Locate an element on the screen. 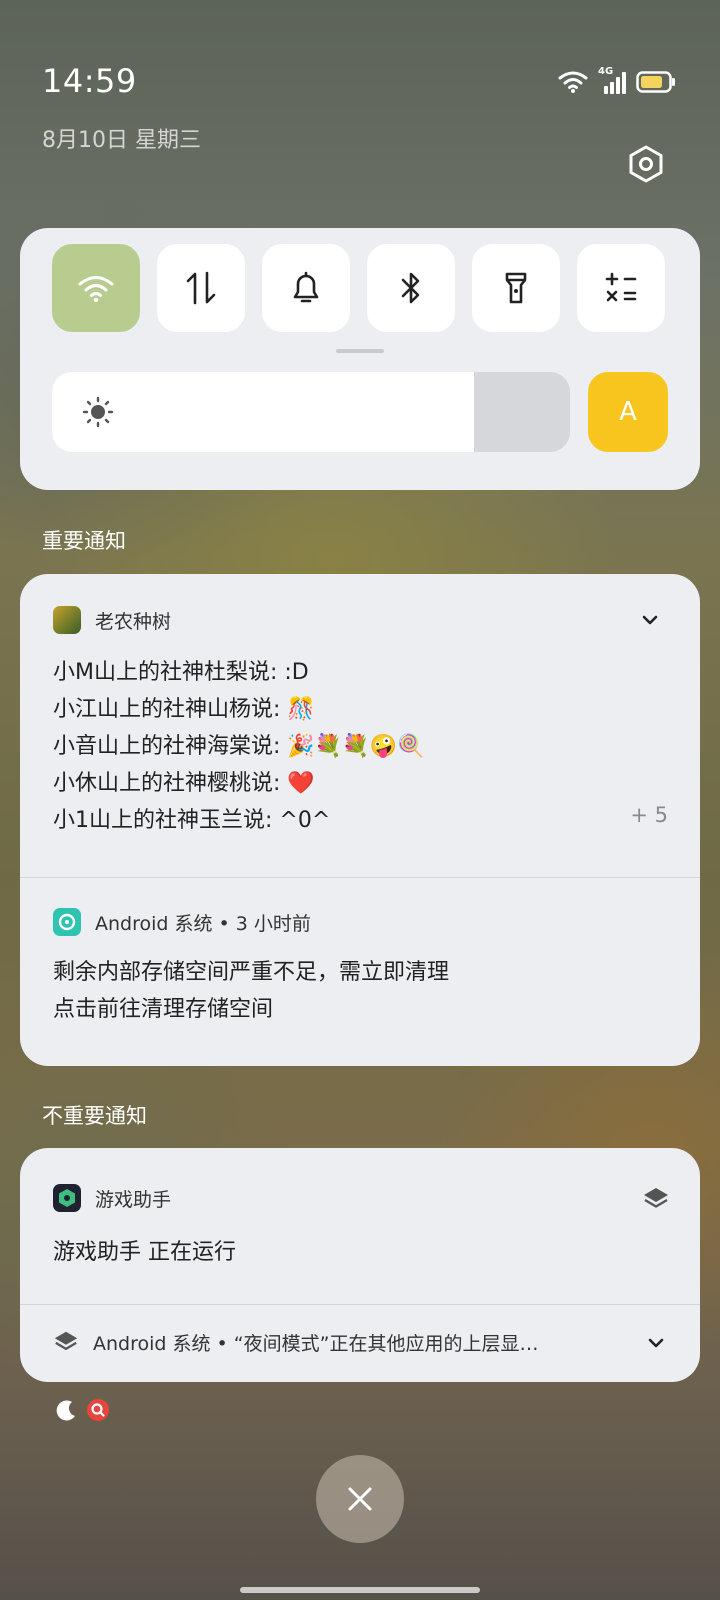 This screenshot has height=1600, width=720. calculator-icon is located at coordinates (621, 287).